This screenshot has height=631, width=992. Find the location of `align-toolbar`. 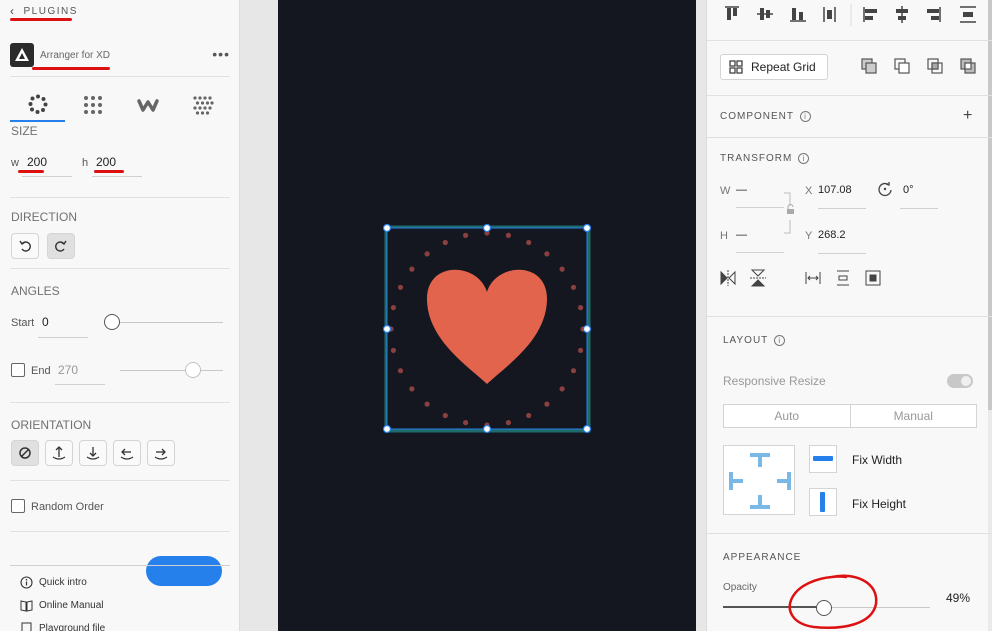

align-toolbar is located at coordinates (851, 15).